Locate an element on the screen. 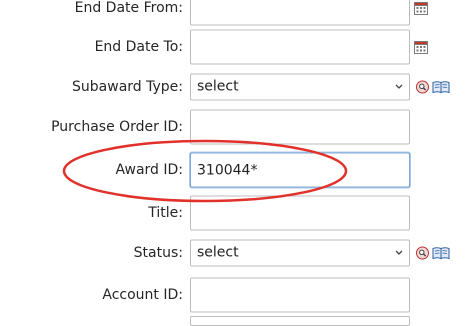 This screenshot has height=326, width=466. end-date-from-label: End Date From: is located at coordinates (128, 8).